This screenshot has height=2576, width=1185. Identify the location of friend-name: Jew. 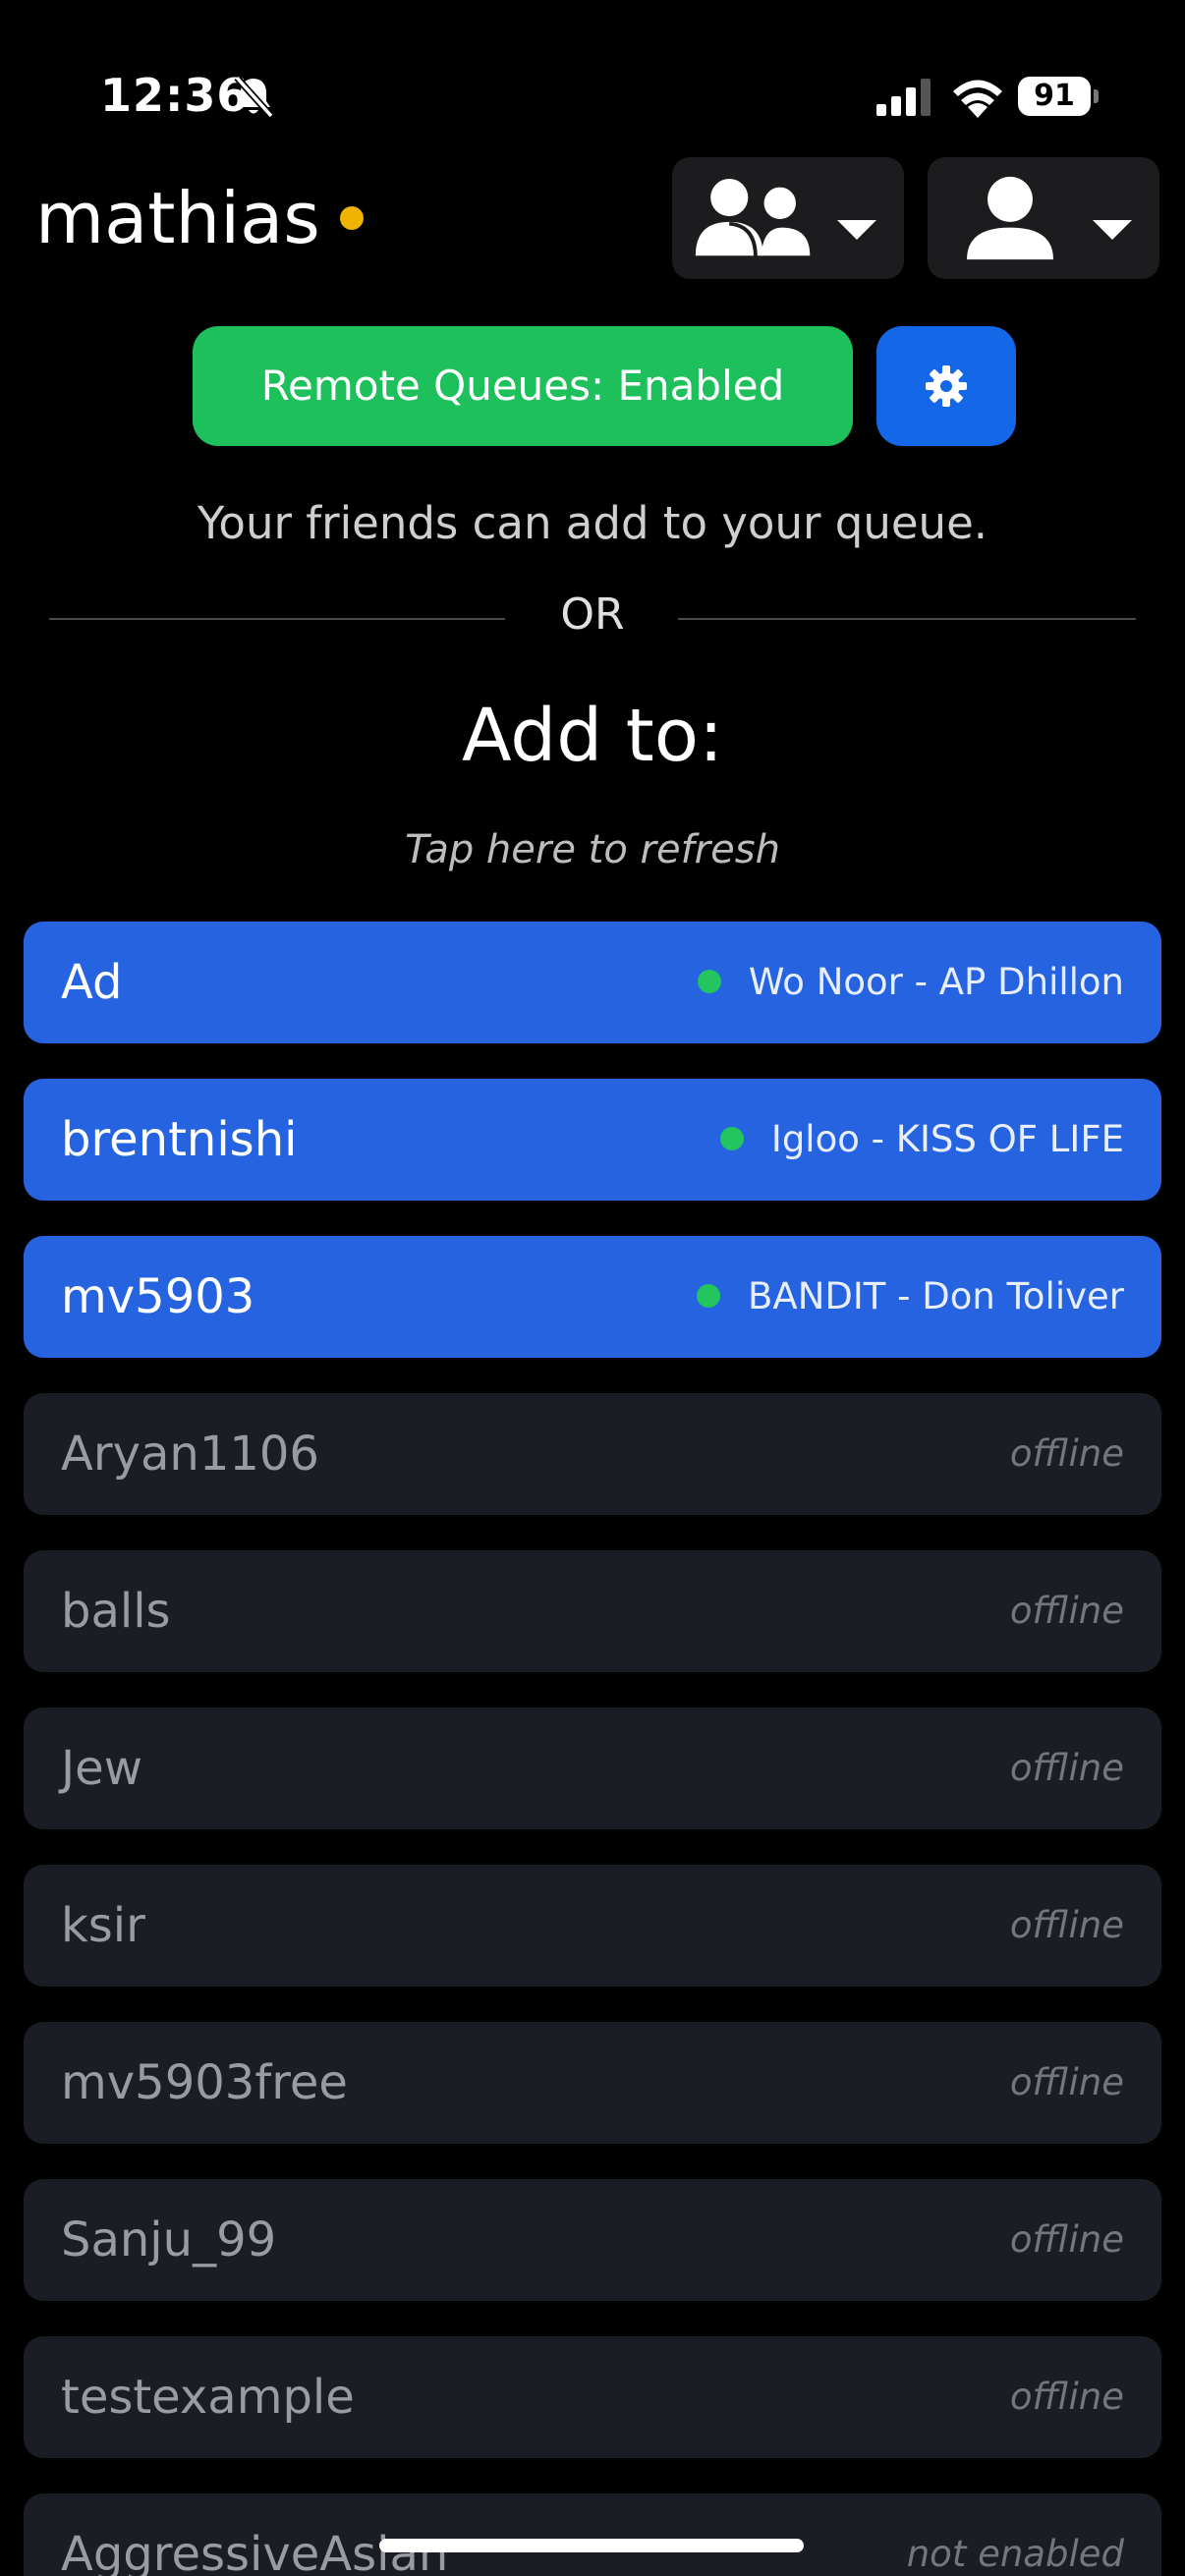
(102, 1768).